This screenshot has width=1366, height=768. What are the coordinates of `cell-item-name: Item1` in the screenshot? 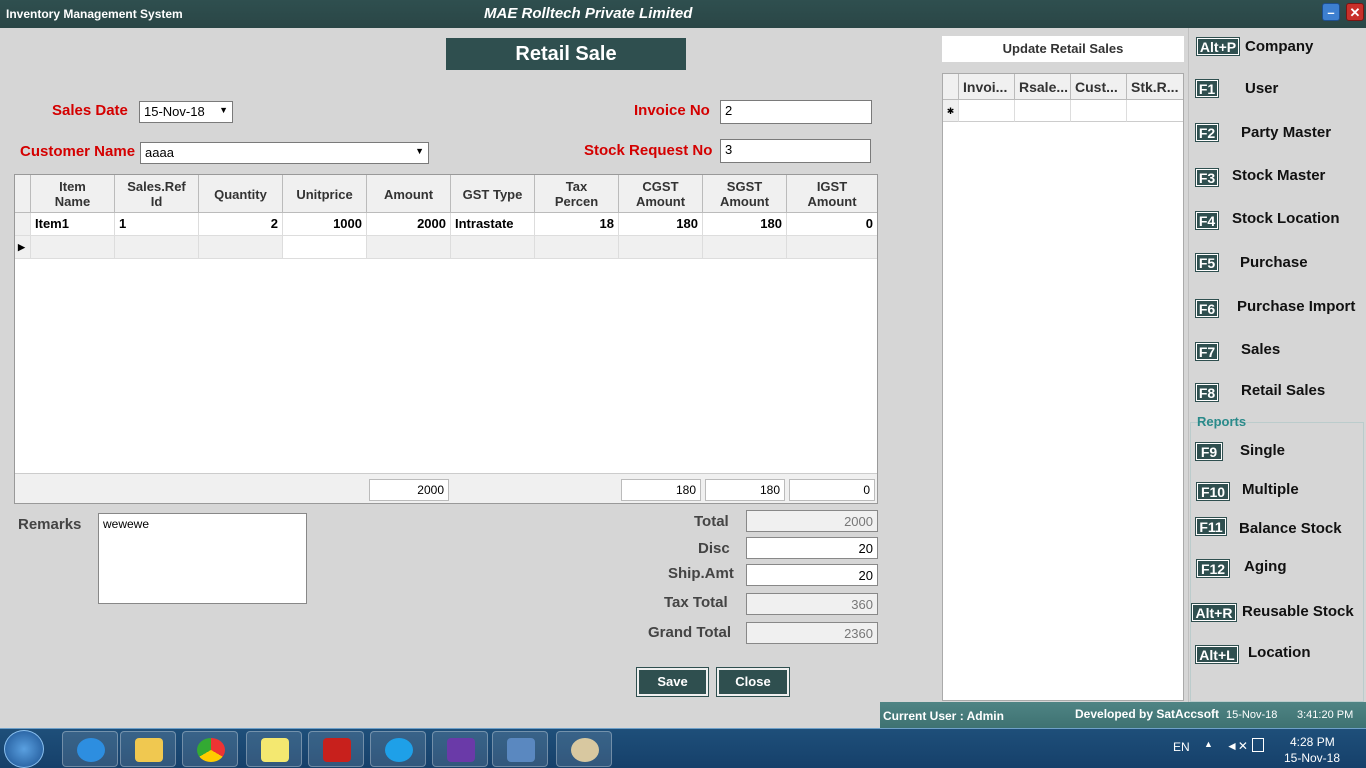 It's located at (73, 224).